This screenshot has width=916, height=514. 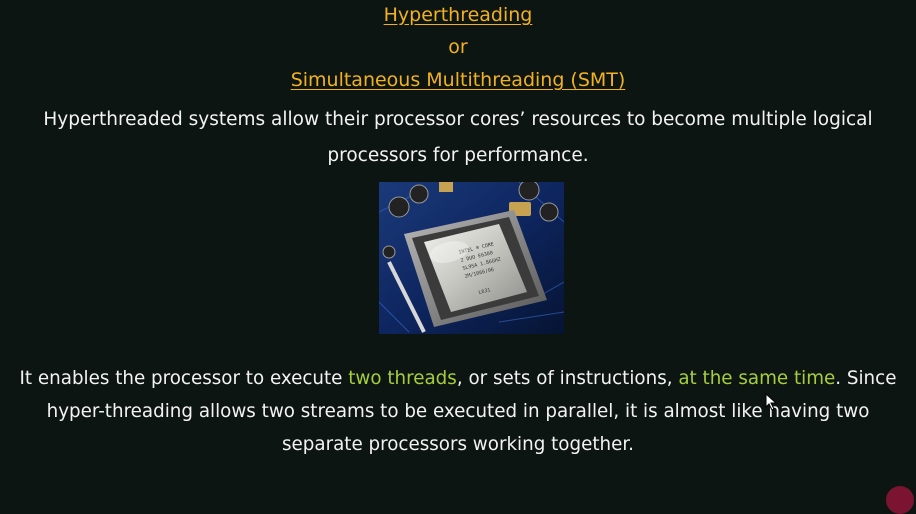 I want to click on title-or: or, so click(x=458, y=47).